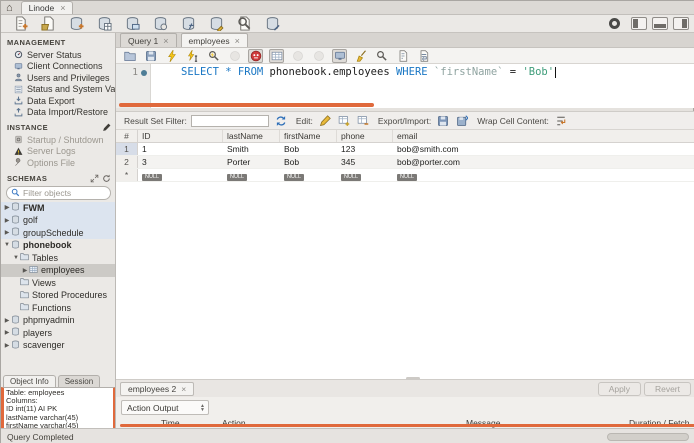 Image resolution: width=694 pixels, height=443 pixels. What do you see at coordinates (412, 378) in the screenshot?
I see `splitter-handle` at bounding box center [412, 378].